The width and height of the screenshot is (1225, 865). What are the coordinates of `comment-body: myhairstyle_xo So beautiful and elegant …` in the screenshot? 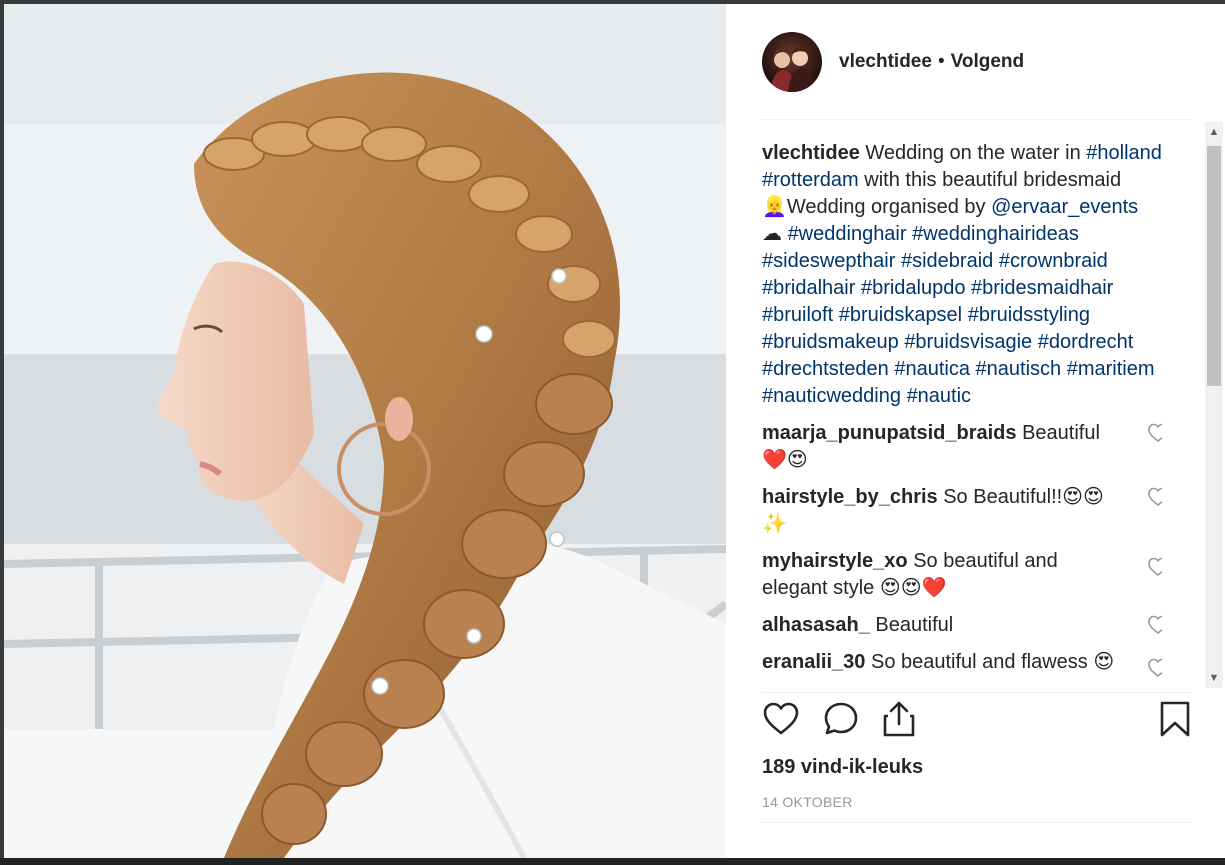 It's located at (942, 575).